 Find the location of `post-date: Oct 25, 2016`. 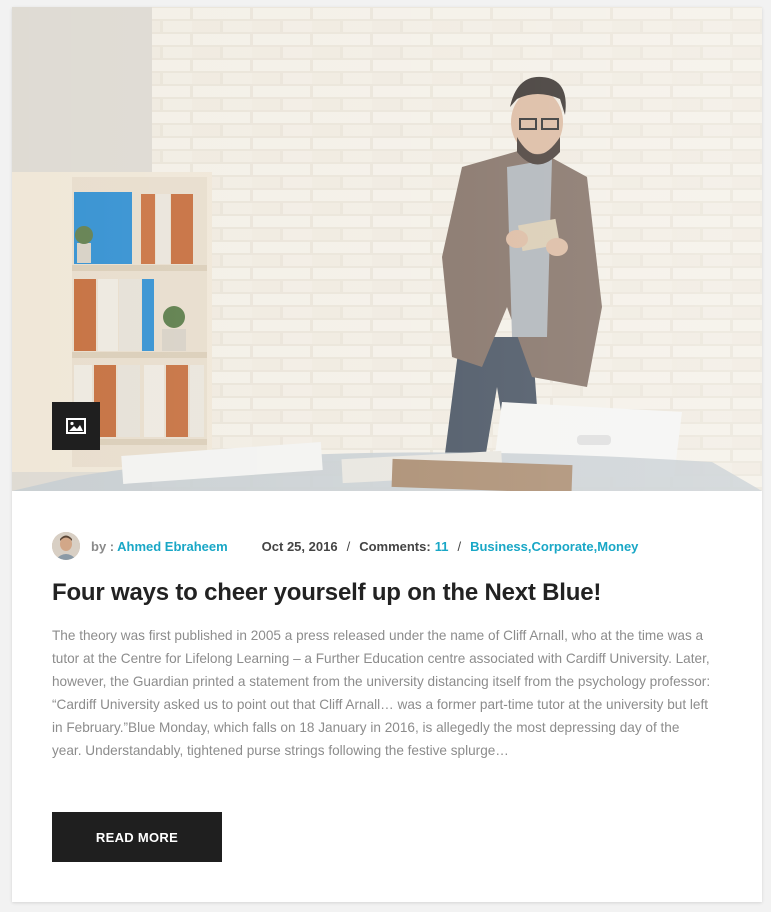

post-date: Oct 25, 2016 is located at coordinates (299, 546).